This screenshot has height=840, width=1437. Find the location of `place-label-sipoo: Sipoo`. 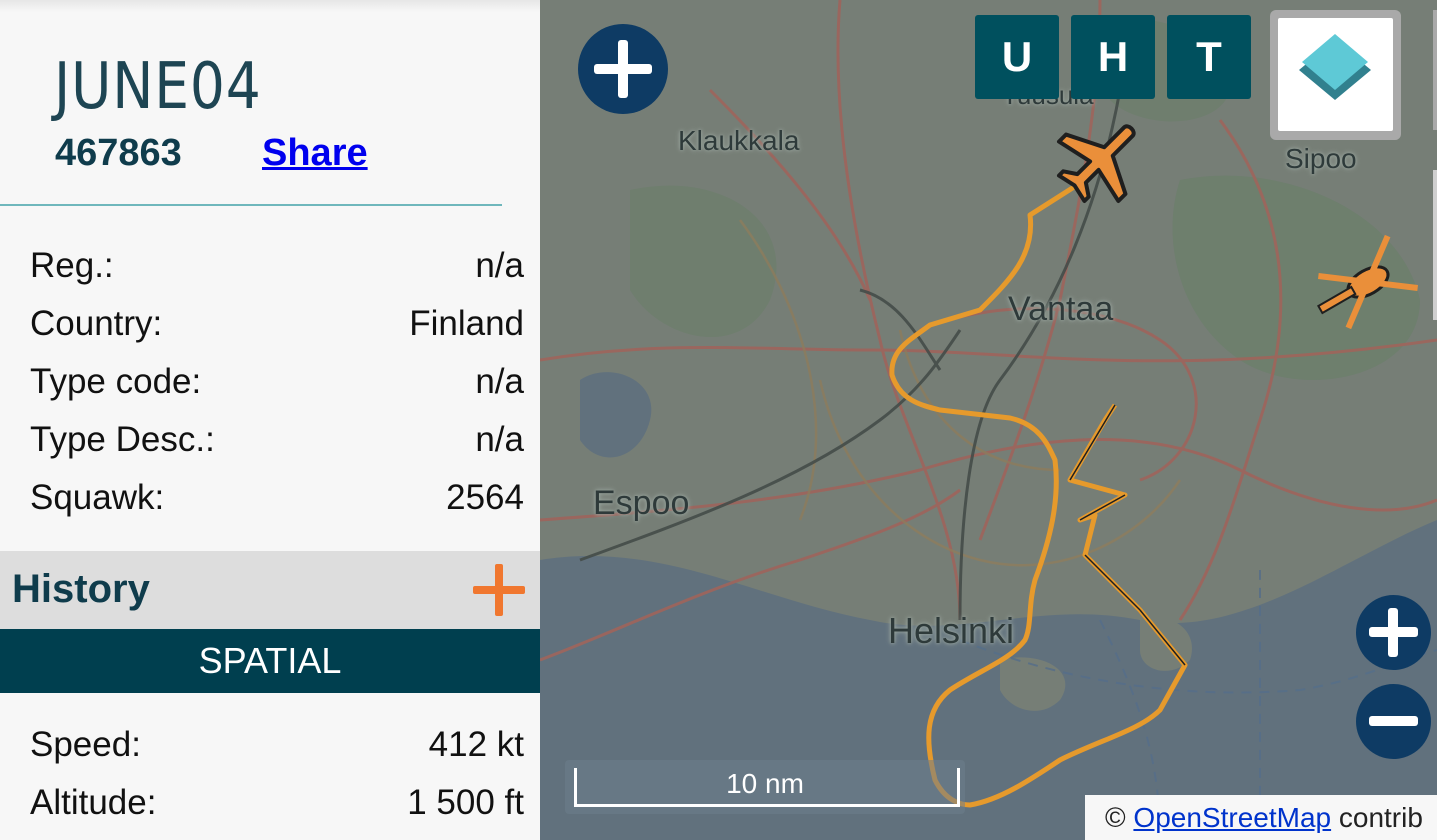

place-label-sipoo: Sipoo is located at coordinates (1321, 158).